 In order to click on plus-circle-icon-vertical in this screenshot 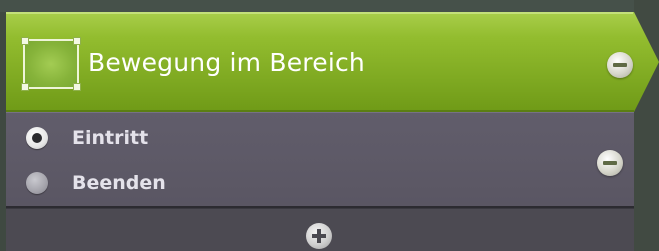, I will do `click(319, 236)`.